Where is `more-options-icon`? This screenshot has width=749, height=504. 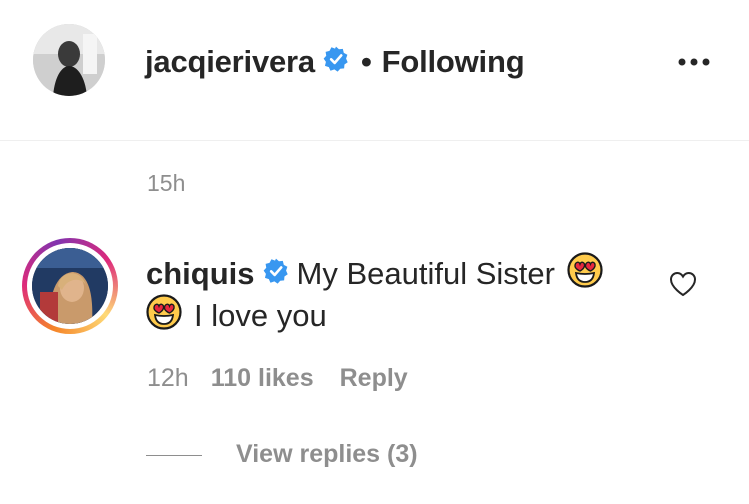 more-options-icon is located at coordinates (694, 62).